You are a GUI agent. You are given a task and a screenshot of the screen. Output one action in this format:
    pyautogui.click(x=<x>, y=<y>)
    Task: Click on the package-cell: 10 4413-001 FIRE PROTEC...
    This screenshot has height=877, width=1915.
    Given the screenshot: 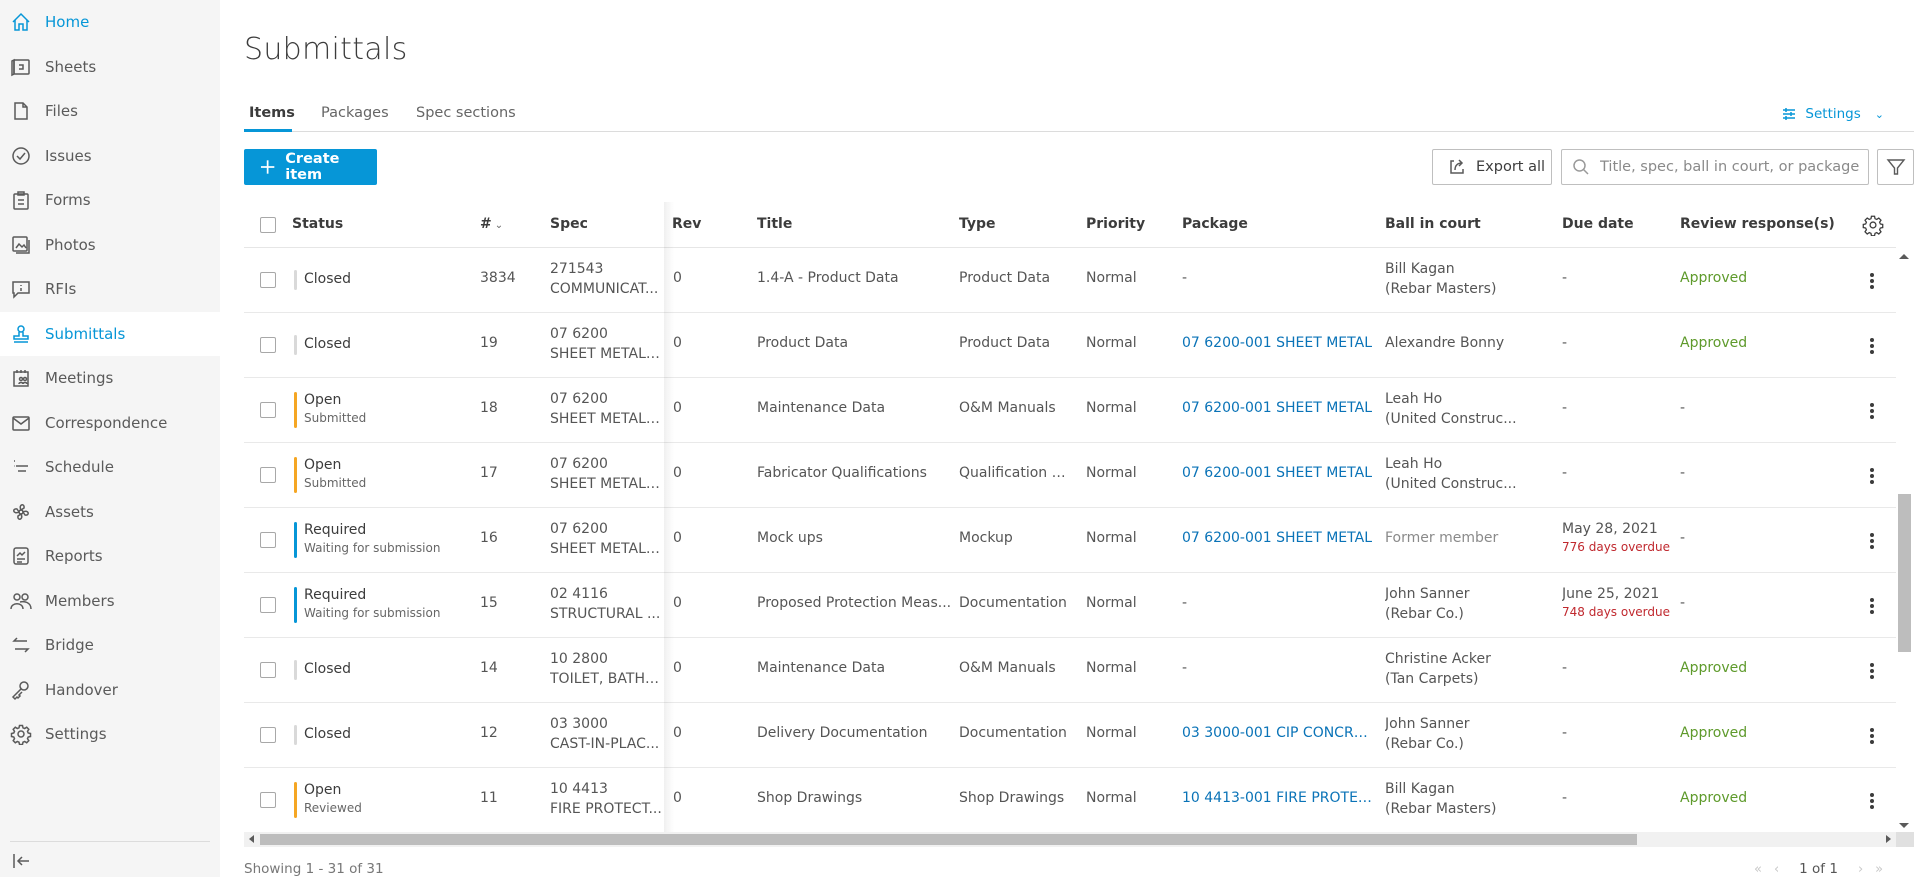 What is the action you would take?
    pyautogui.click(x=1277, y=798)
    